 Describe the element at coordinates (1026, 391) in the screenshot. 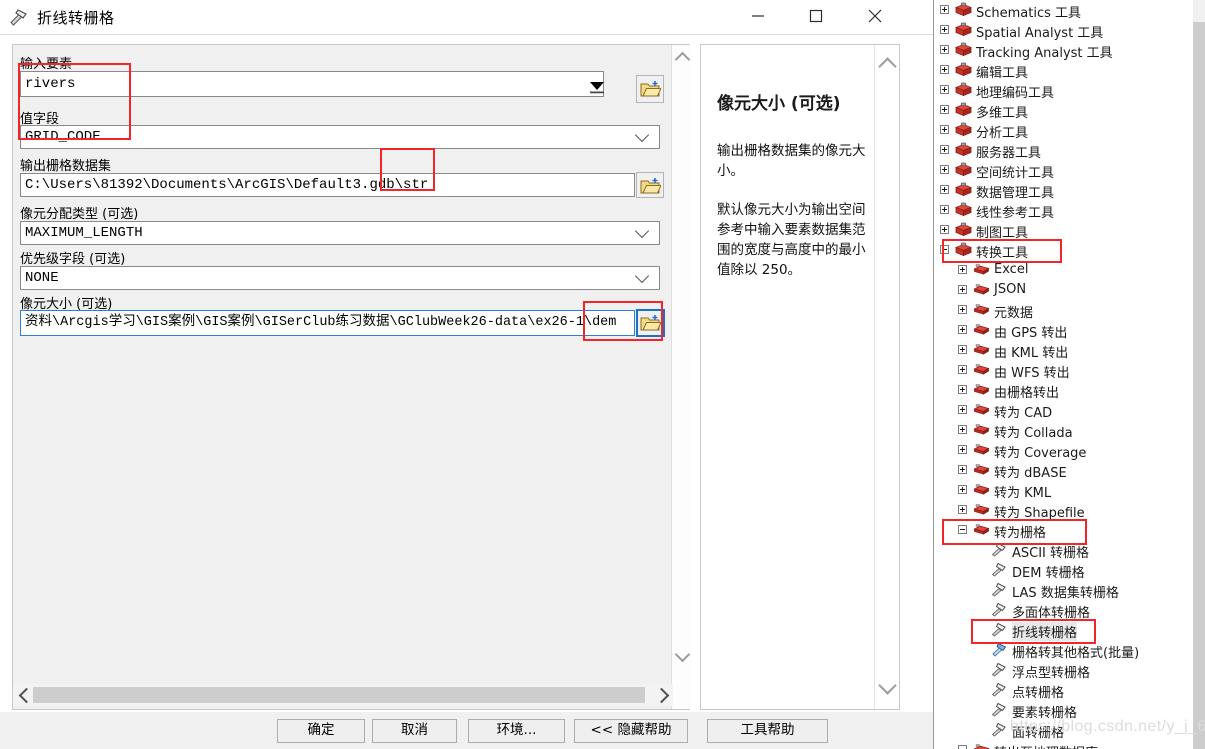

I see `tree-item-label: 由栅格转出` at that location.